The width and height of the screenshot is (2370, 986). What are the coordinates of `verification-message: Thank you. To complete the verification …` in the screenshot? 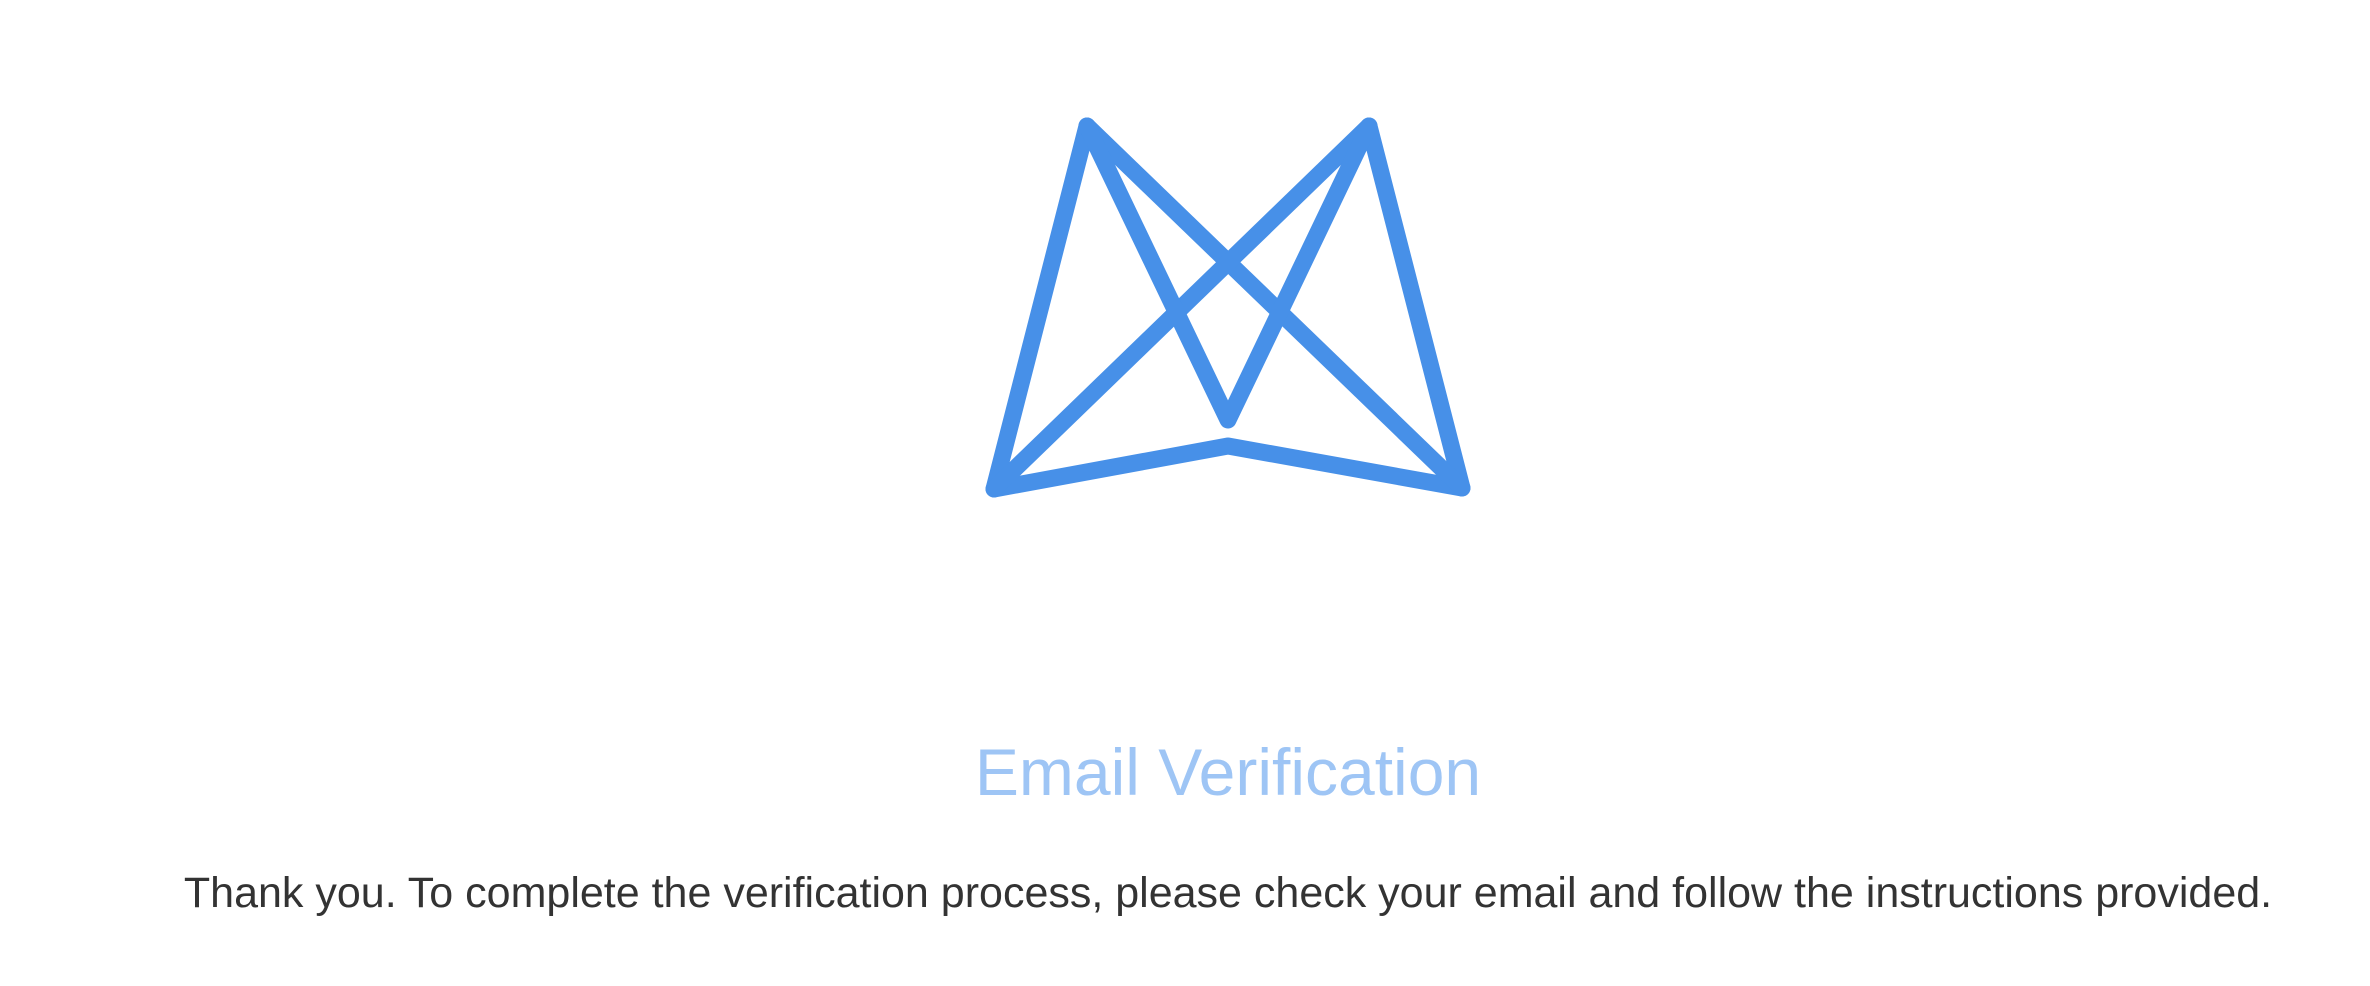 It's located at (1228, 893).